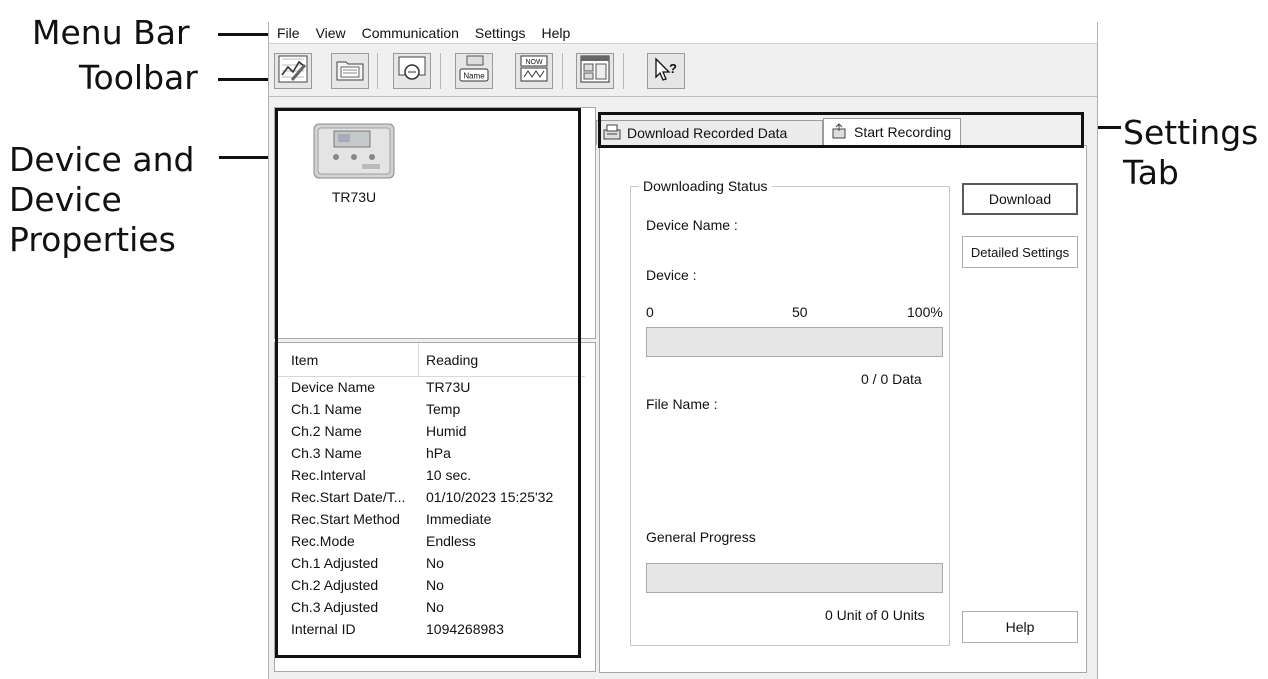 Image resolution: width=1268 pixels, height=679 pixels. Describe the element at coordinates (800, 312) in the screenshot. I see `scale-mid-label: 50` at that location.